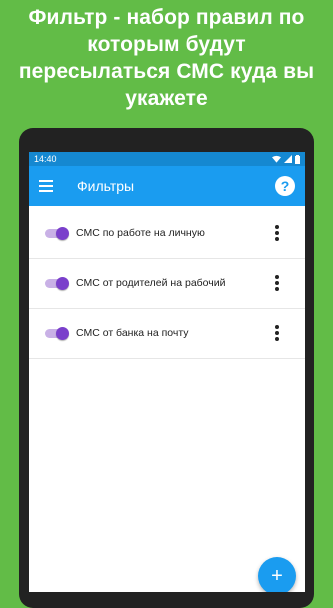  Describe the element at coordinates (167, 159) in the screenshot. I see `status-bar: 14:40` at that location.